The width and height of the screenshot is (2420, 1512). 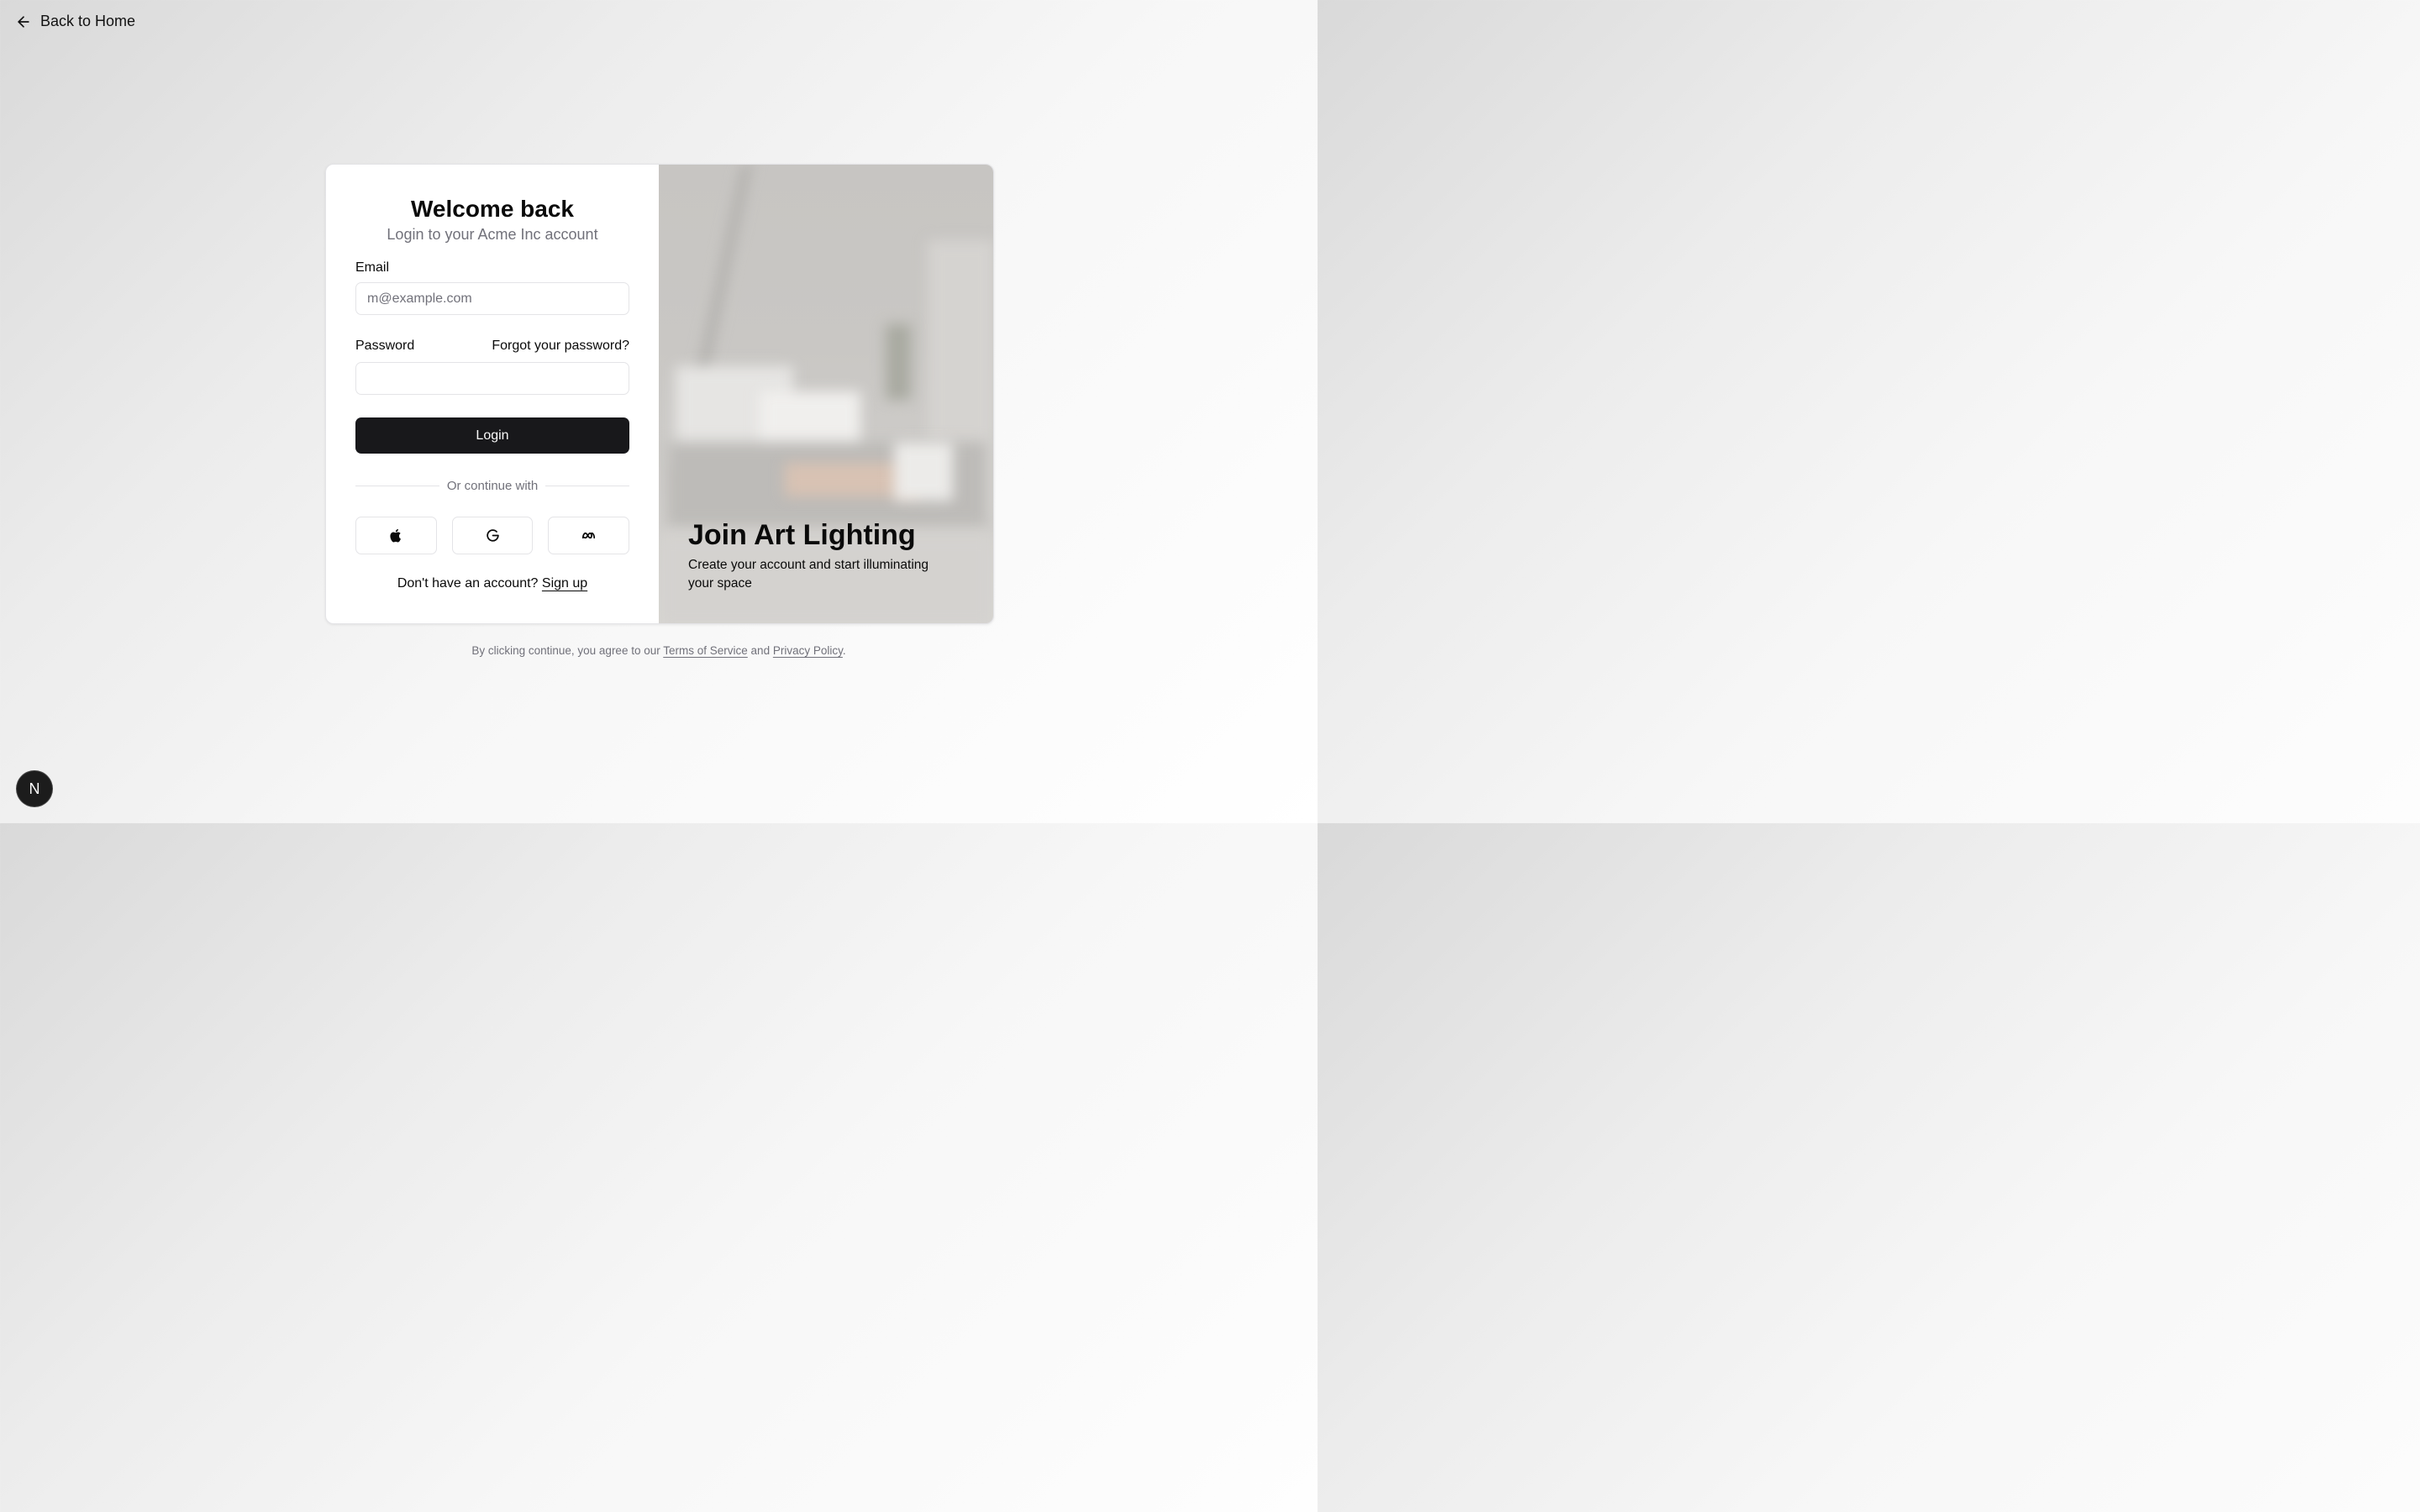 I want to click on legal-and: and, so click(x=761, y=650).